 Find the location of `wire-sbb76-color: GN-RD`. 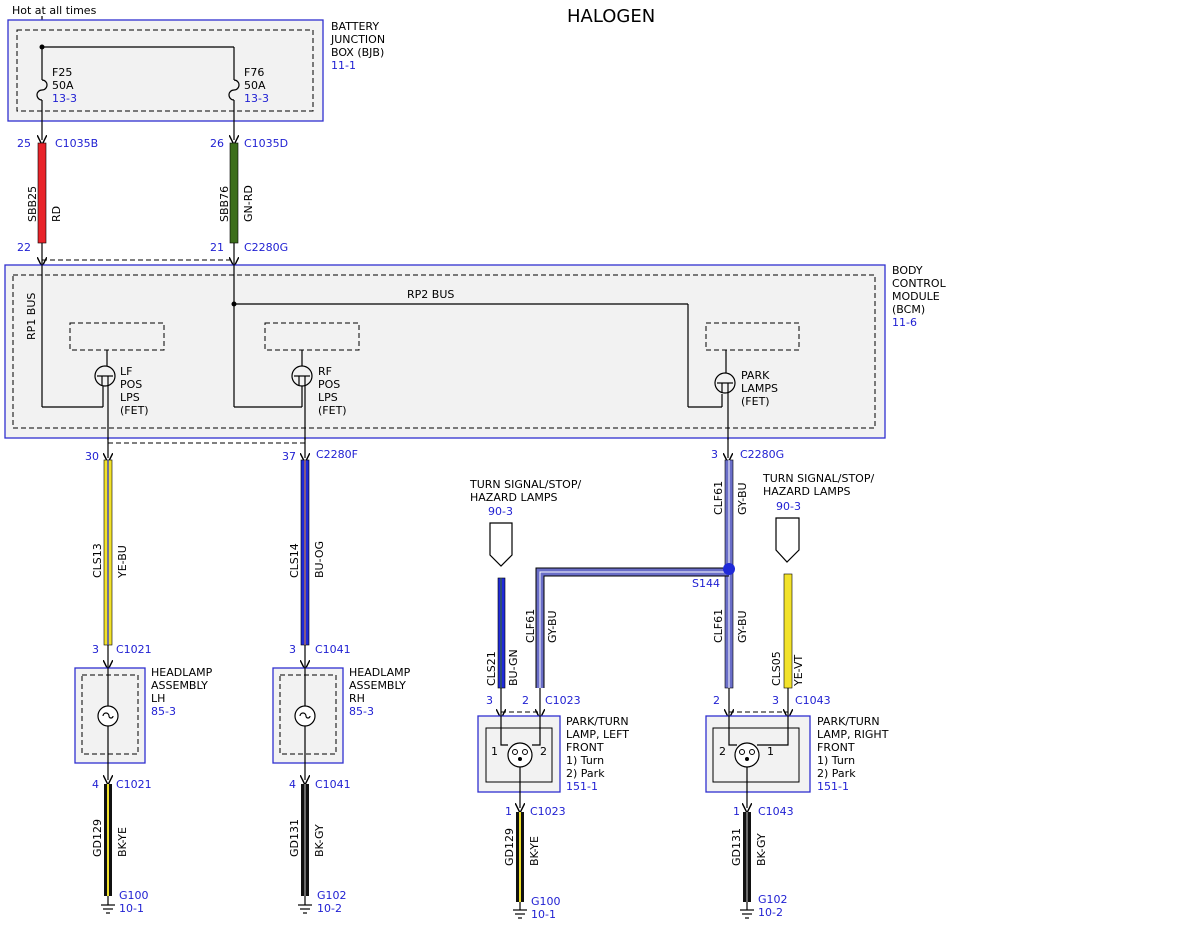

wire-sbb76-color: GN-RD is located at coordinates (248, 203).